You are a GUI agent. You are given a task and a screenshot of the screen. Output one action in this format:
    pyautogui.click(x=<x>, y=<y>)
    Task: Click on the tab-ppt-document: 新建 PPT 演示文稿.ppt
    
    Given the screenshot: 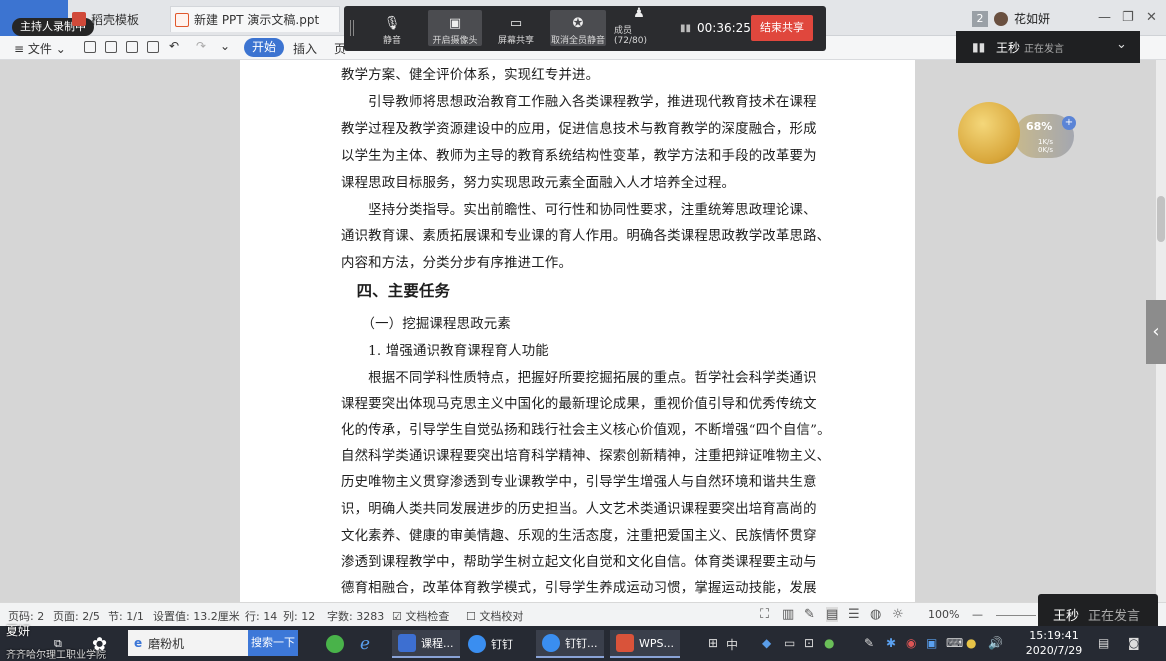 What is the action you would take?
    pyautogui.click(x=255, y=19)
    